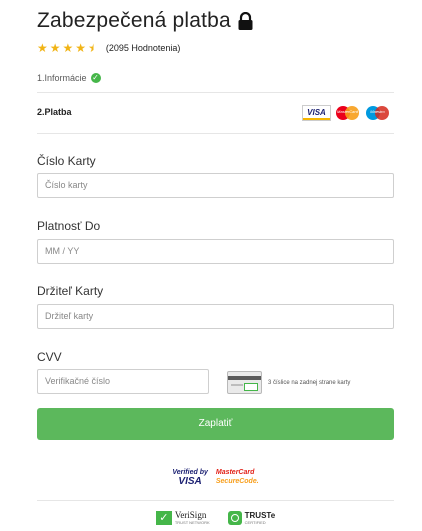 The width and height of the screenshot is (422, 531). What do you see at coordinates (93, 48) in the screenshot?
I see `half-star-icon: ★` at bounding box center [93, 48].